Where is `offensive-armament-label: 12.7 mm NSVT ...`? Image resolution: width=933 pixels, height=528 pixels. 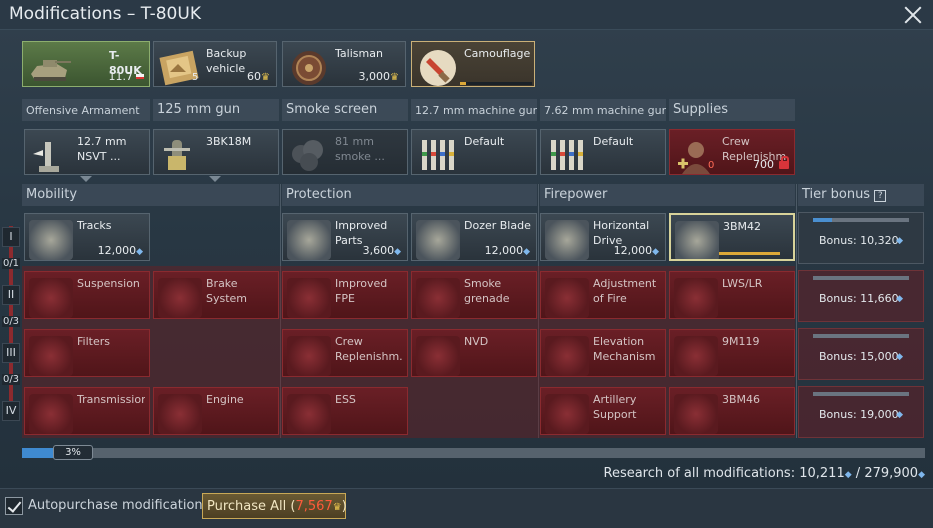 offensive-armament-label: 12.7 mm NSVT ... is located at coordinates (102, 149).